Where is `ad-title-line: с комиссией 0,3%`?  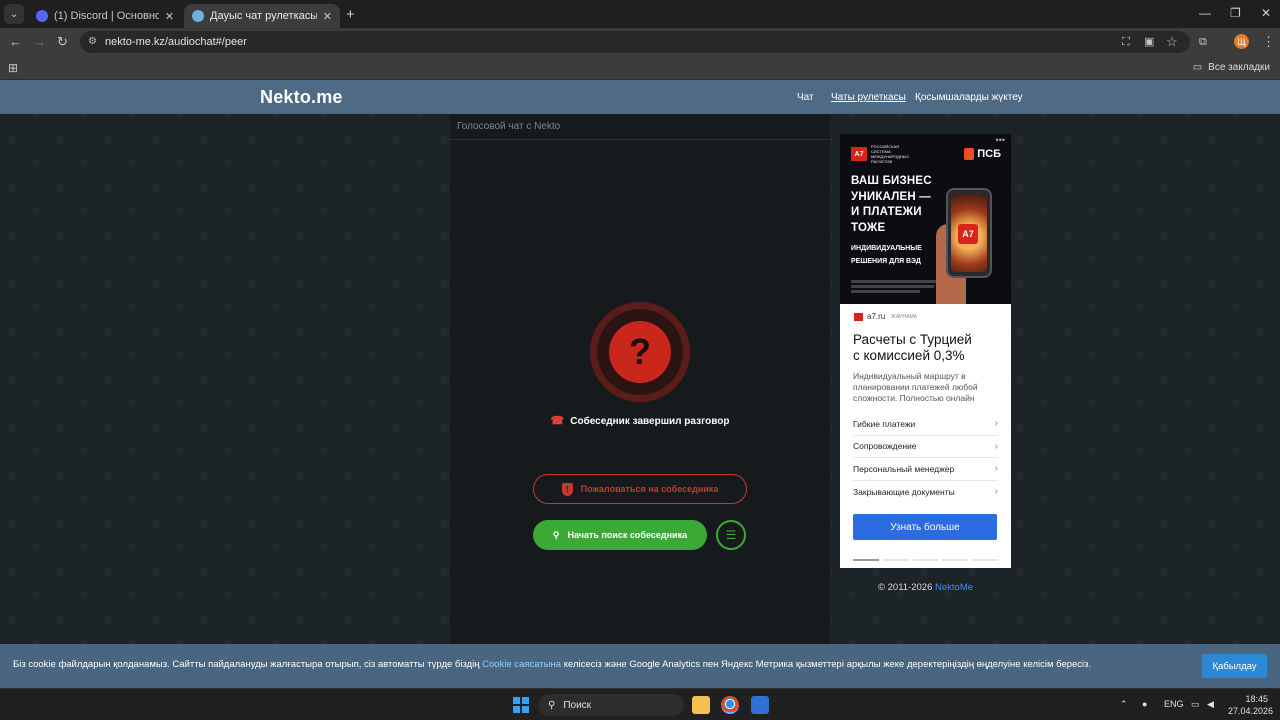
ad-title-line: с комиссией 0,3% is located at coordinates (909, 355).